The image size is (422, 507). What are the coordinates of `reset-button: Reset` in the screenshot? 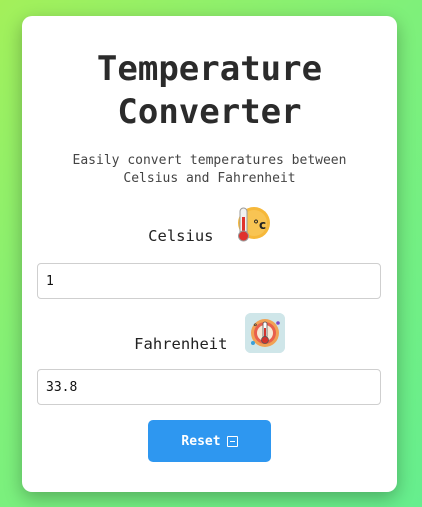 It's located at (209, 441).